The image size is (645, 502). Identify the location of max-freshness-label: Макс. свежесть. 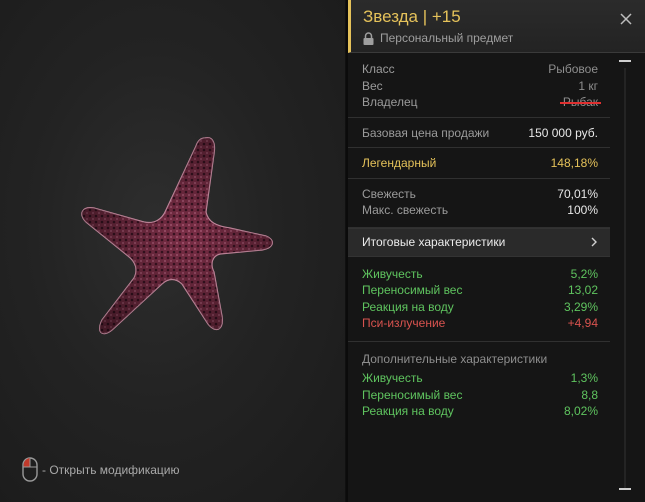
(405, 210).